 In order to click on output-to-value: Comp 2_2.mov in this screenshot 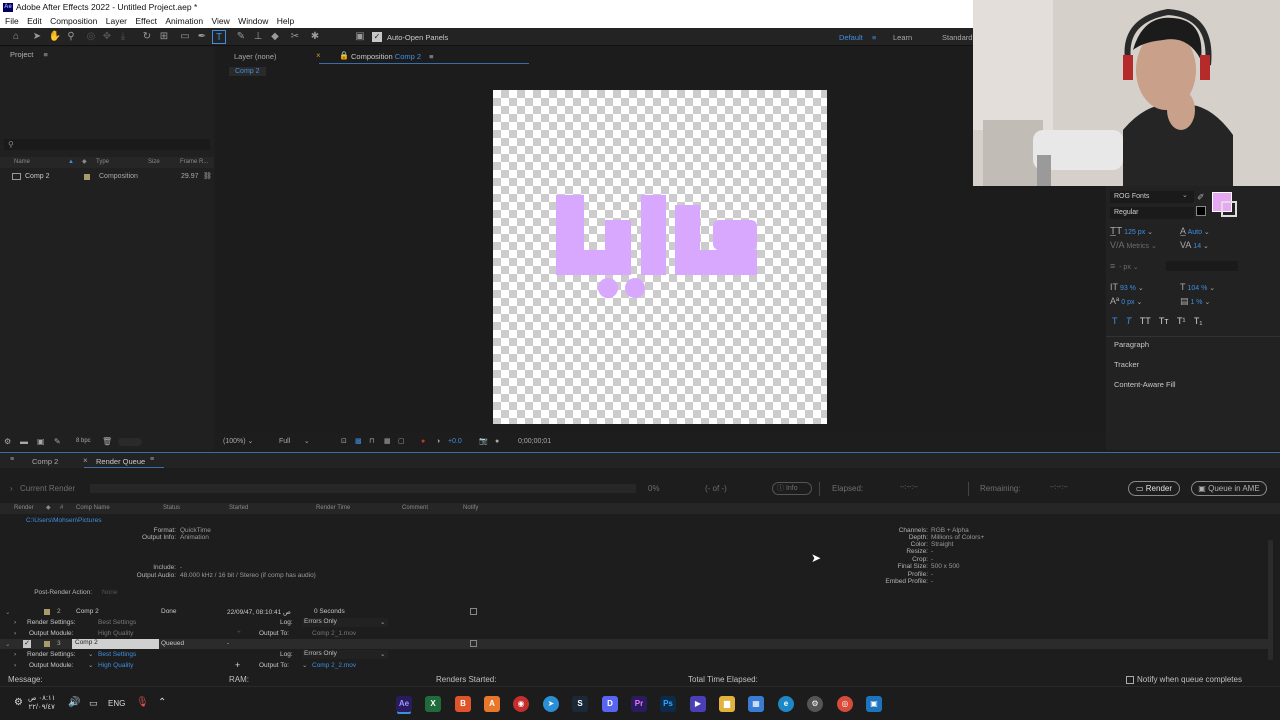, I will do `click(334, 665)`.